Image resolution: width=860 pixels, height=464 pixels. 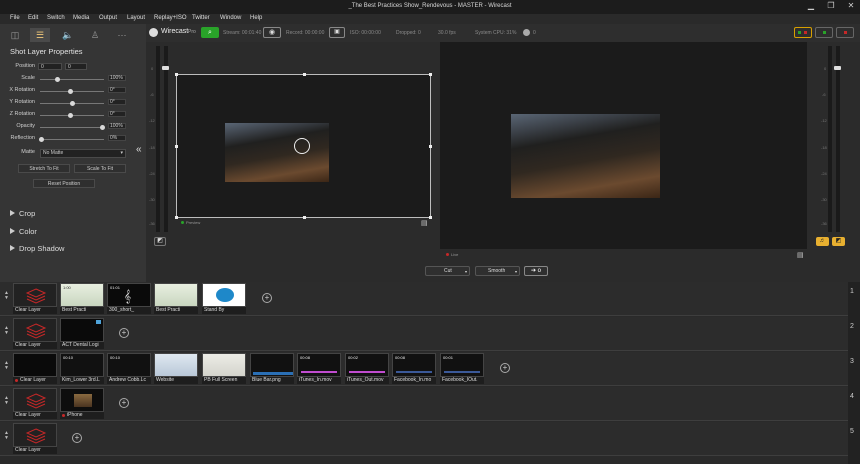 I want to click on scale-to-fit-button: Scale To Fit, so click(x=100, y=168).